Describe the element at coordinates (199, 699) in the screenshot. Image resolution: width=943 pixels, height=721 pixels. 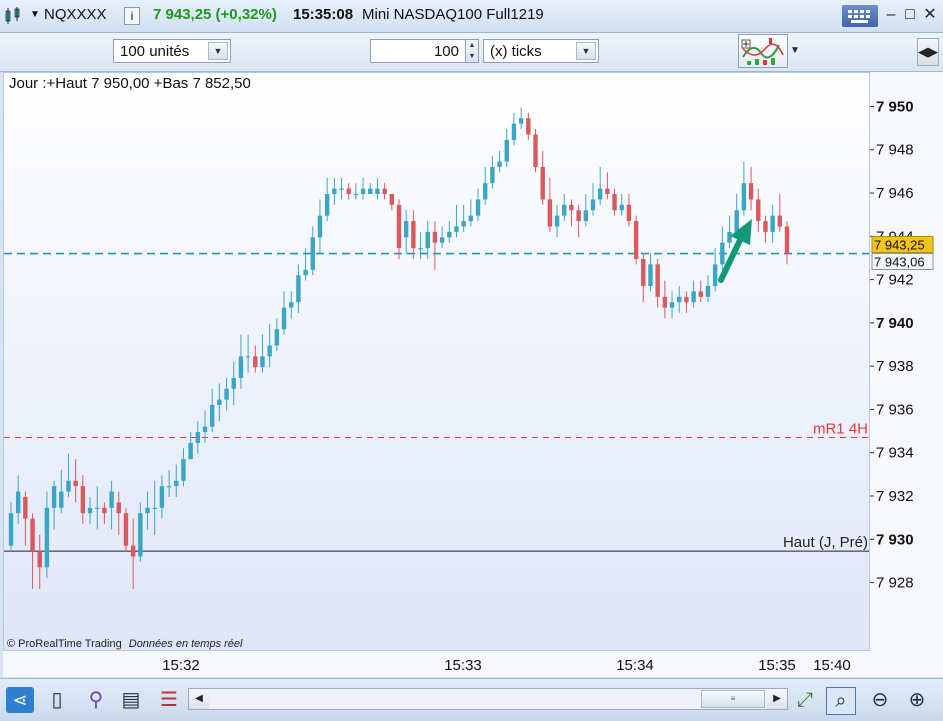
I see `scroll-left-icon: ◀` at that location.